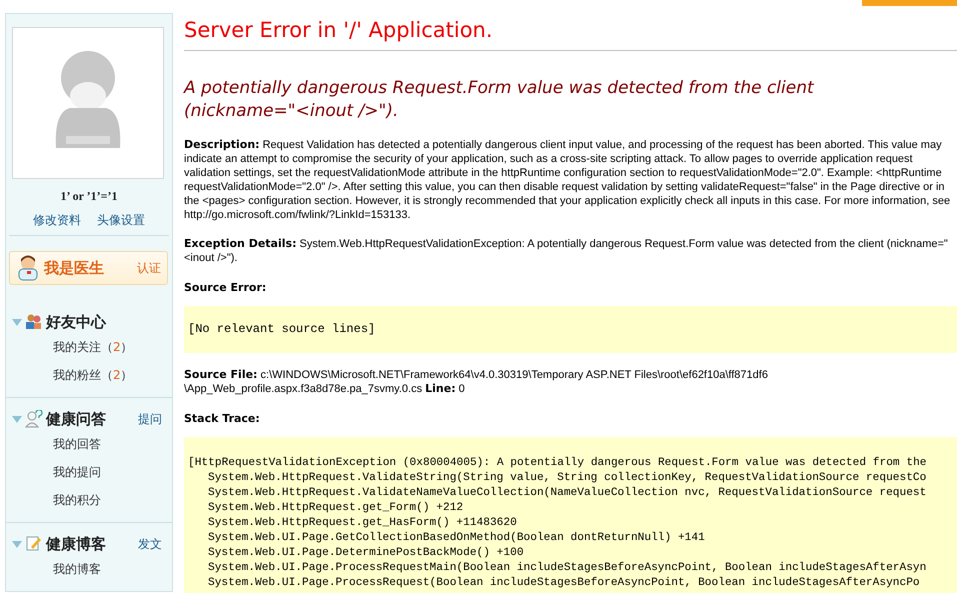  Describe the element at coordinates (339, 30) in the screenshot. I see `page-heading: Server Error in '/' Application.` at that location.